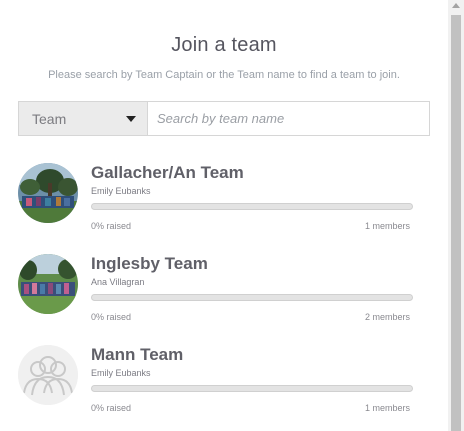 This screenshot has width=464, height=431. Describe the element at coordinates (288, 118) in the screenshot. I see `search-input` at that location.